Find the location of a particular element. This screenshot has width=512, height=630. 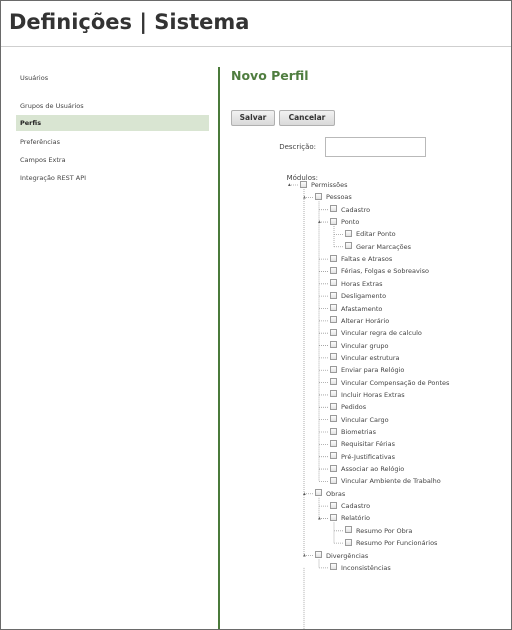

tree-node-label: Vincular estrutura is located at coordinates (370, 357).